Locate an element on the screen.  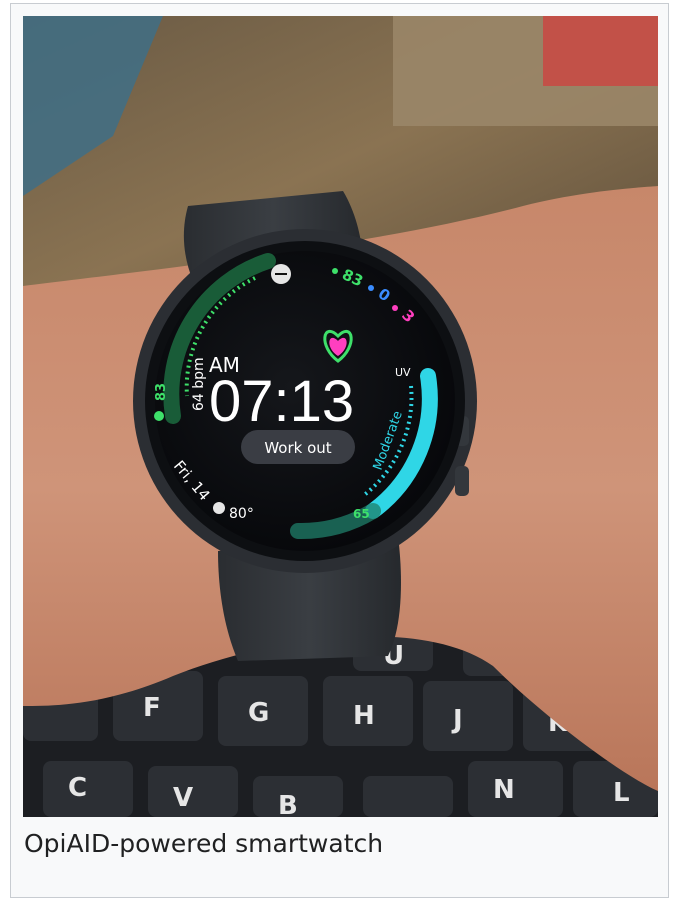
key-label-j: J is located at coordinates (457, 720).